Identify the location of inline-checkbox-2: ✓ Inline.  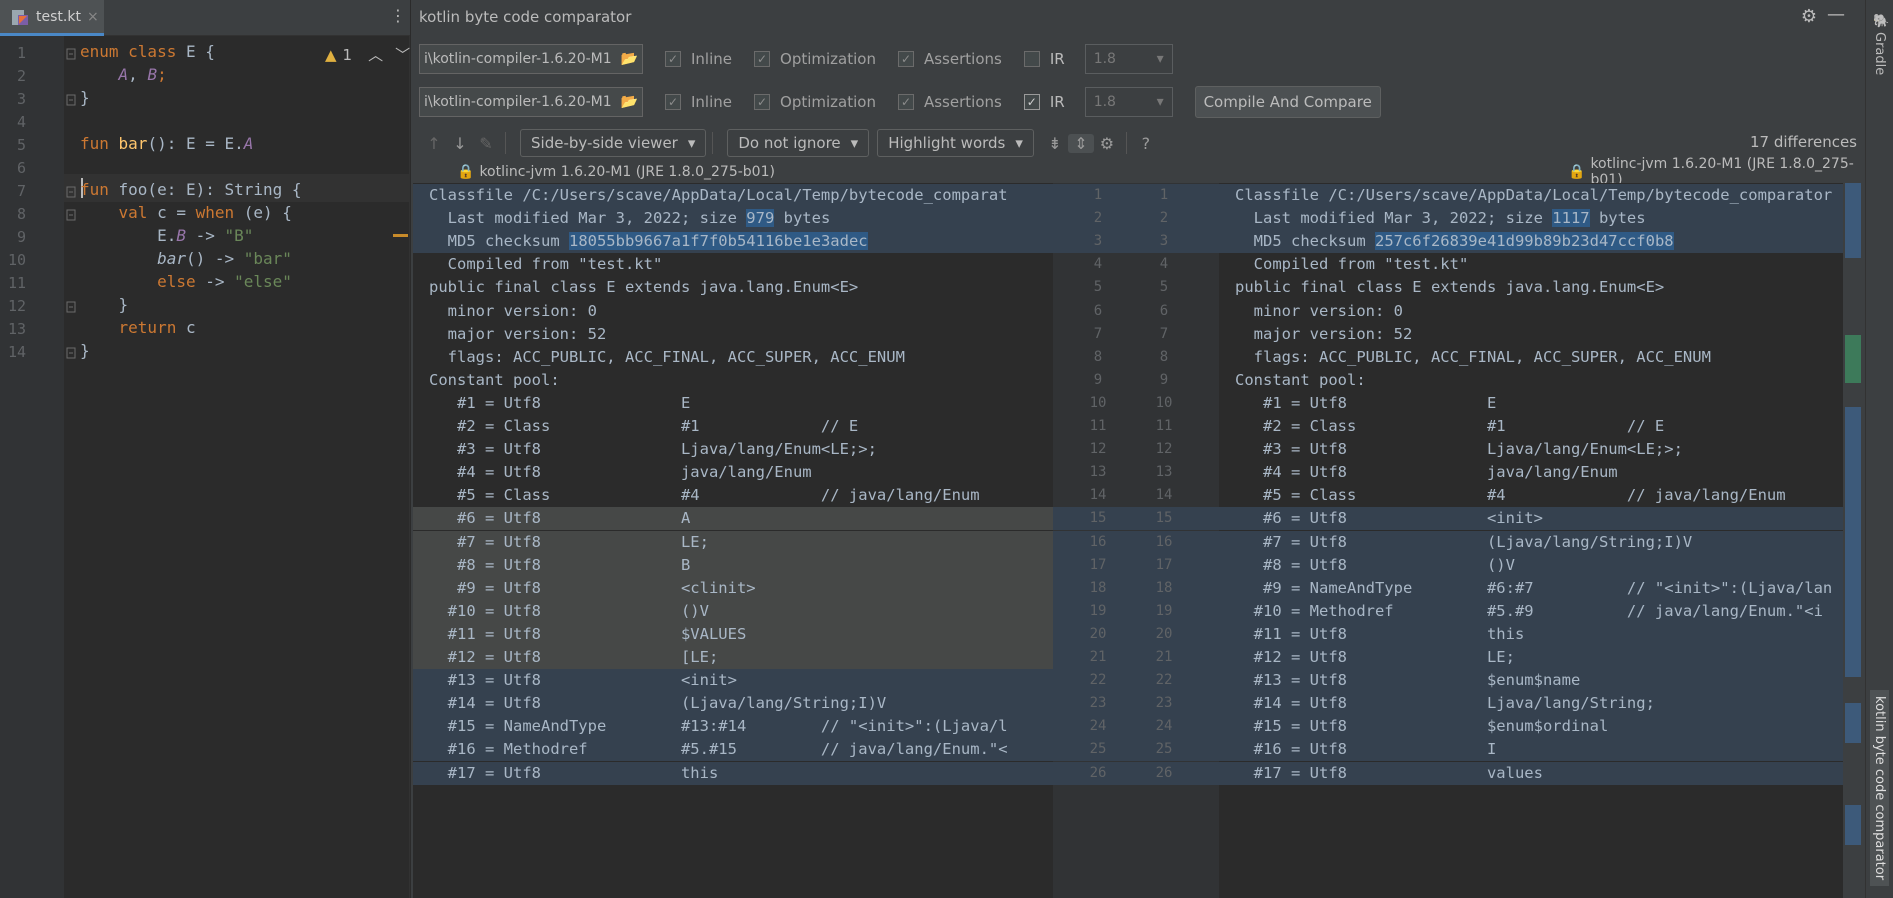
(698, 102).